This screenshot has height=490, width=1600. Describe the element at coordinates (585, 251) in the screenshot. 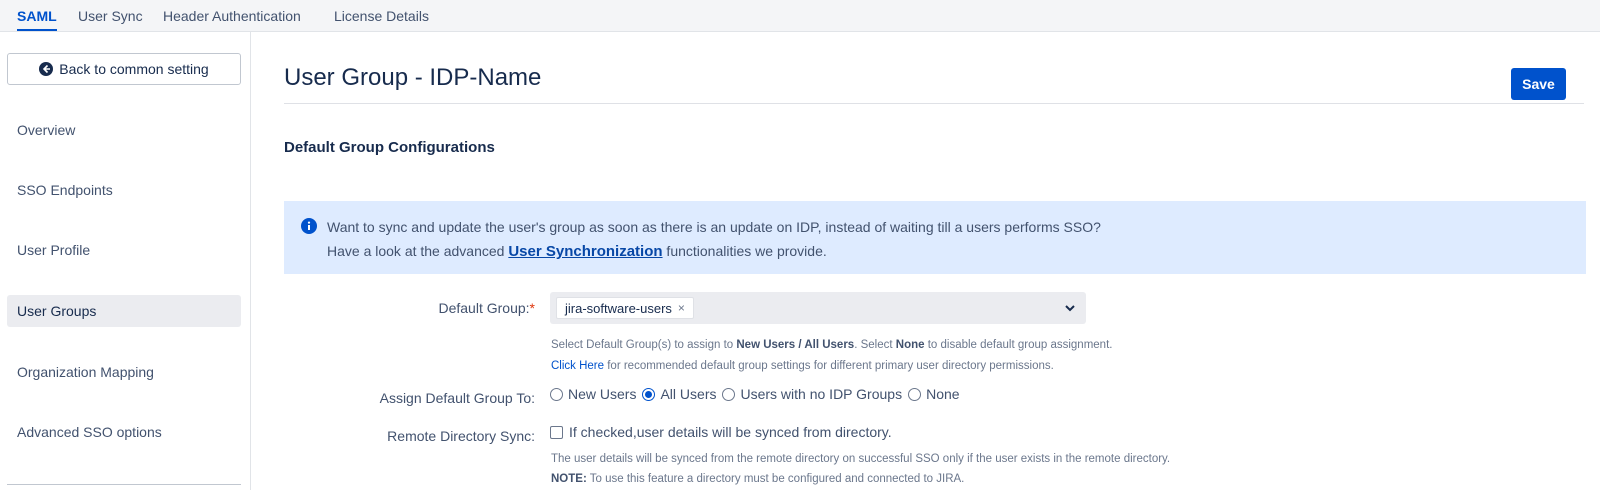

I see `user-synchronization-link: User Synchronization` at that location.